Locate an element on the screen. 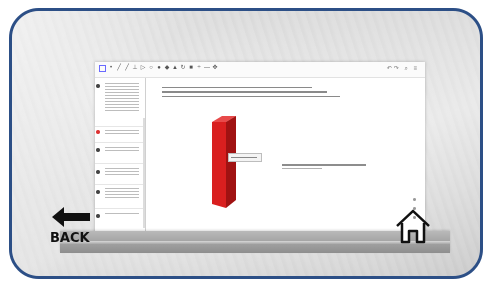 Image resolution: width=495 pixels, height=287 pixels. instruction-text-block is located at coordinates (252, 93).